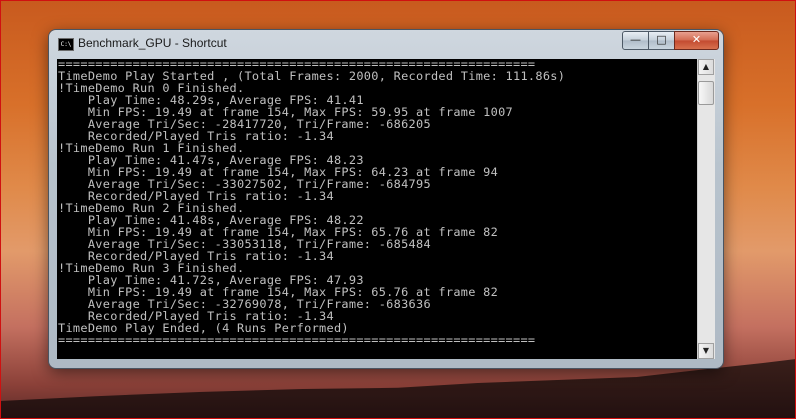  What do you see at coordinates (706, 209) in the screenshot?
I see `vertical-scrollbar: ▲ ▼` at bounding box center [706, 209].